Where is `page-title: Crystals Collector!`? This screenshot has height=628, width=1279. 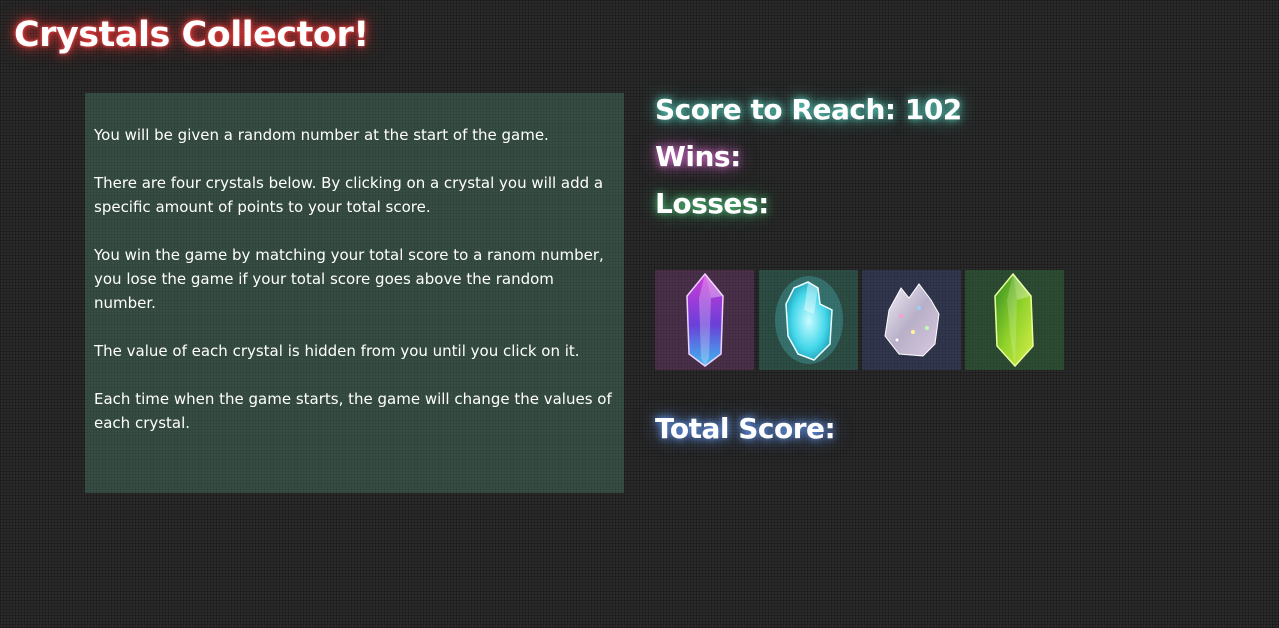
page-title: Crystals Collector! is located at coordinates (191, 35).